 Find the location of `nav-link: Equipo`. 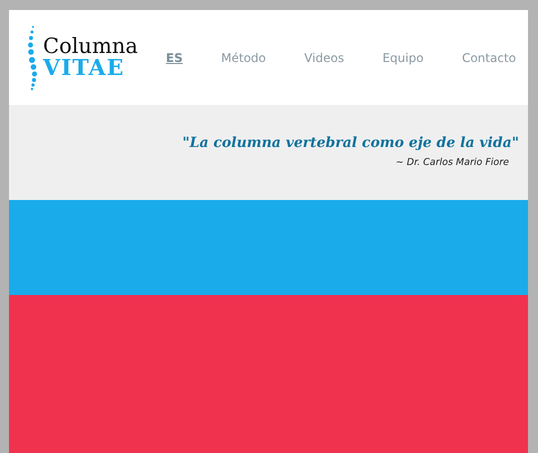

nav-link: Equipo is located at coordinates (403, 57).